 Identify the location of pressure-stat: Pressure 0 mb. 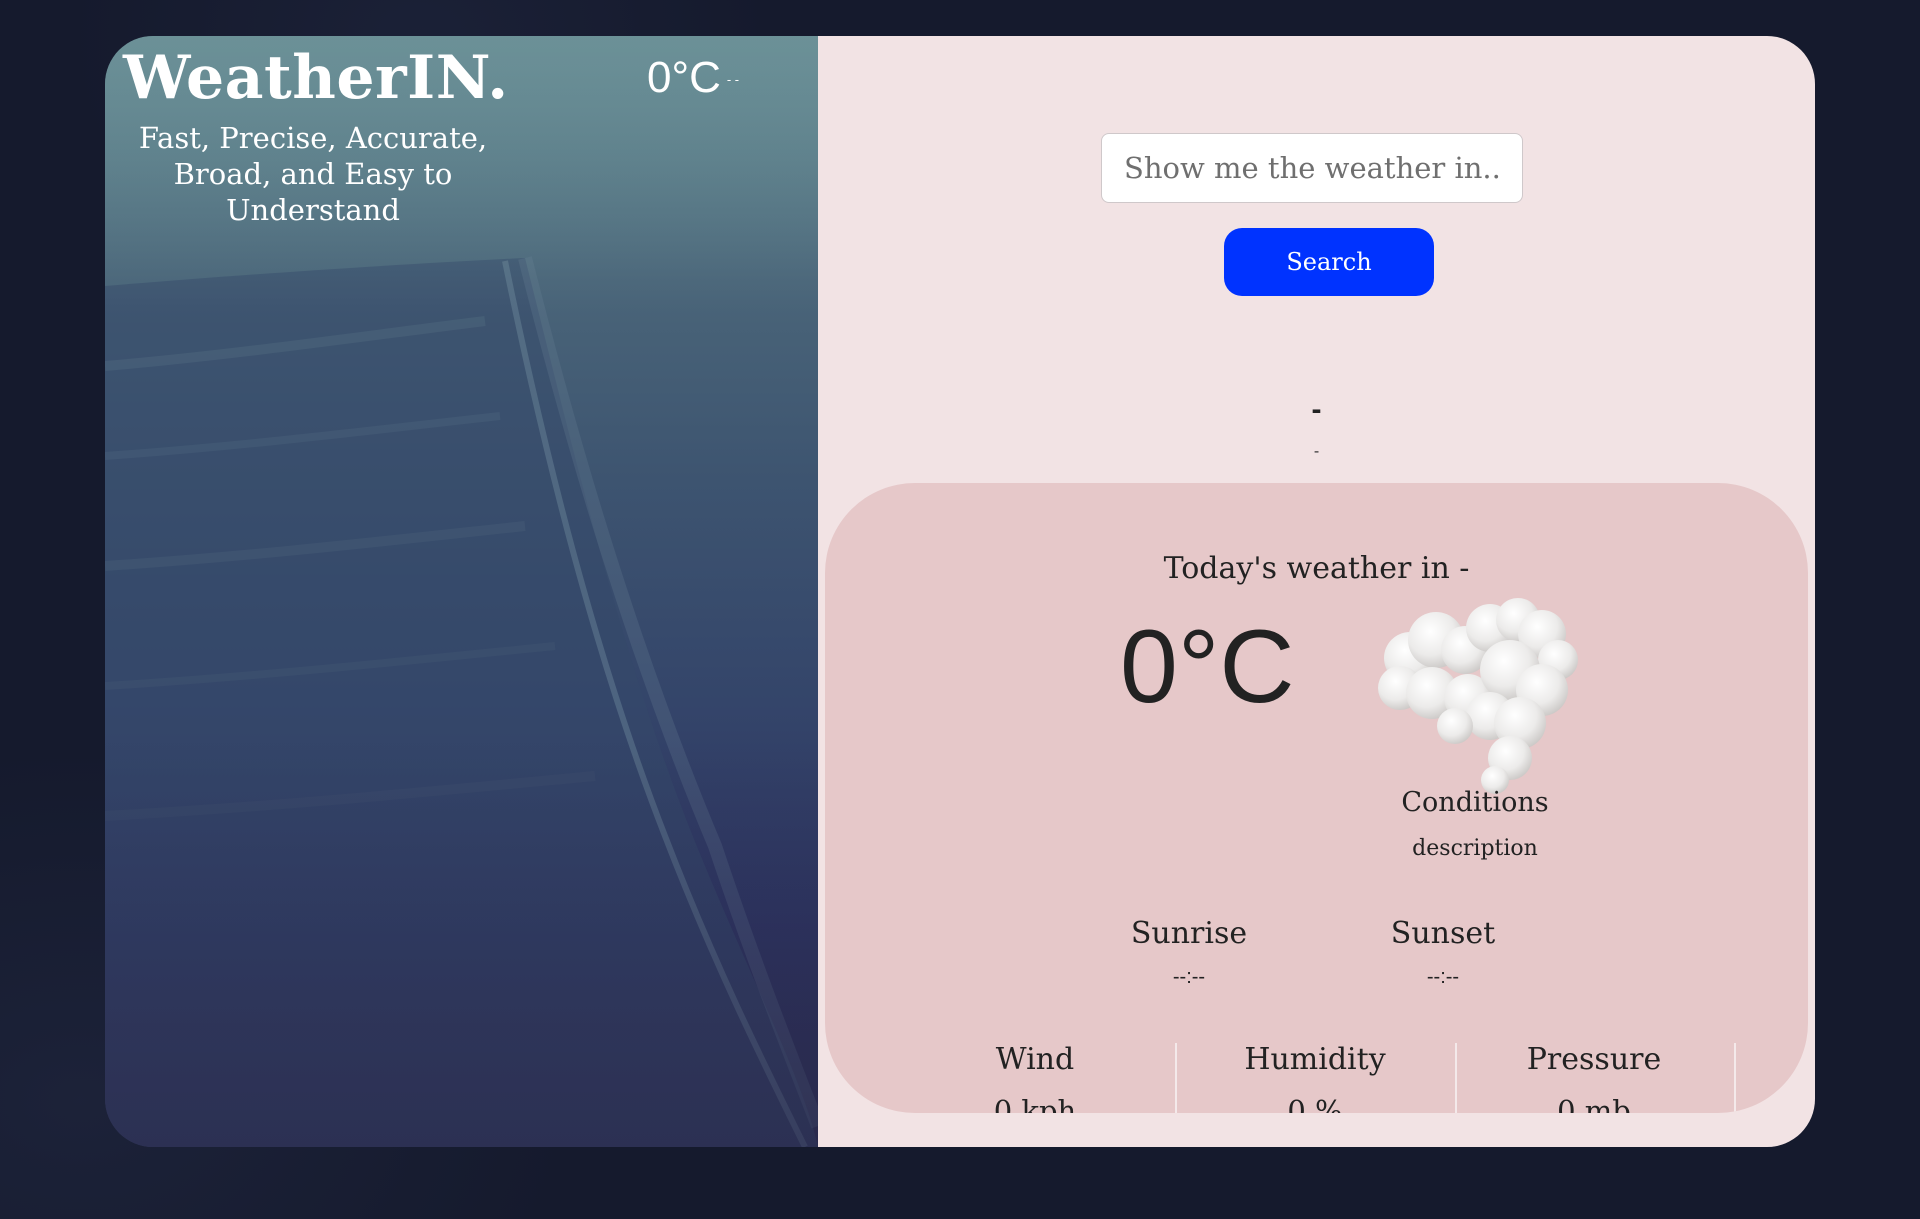
(1594, 1077).